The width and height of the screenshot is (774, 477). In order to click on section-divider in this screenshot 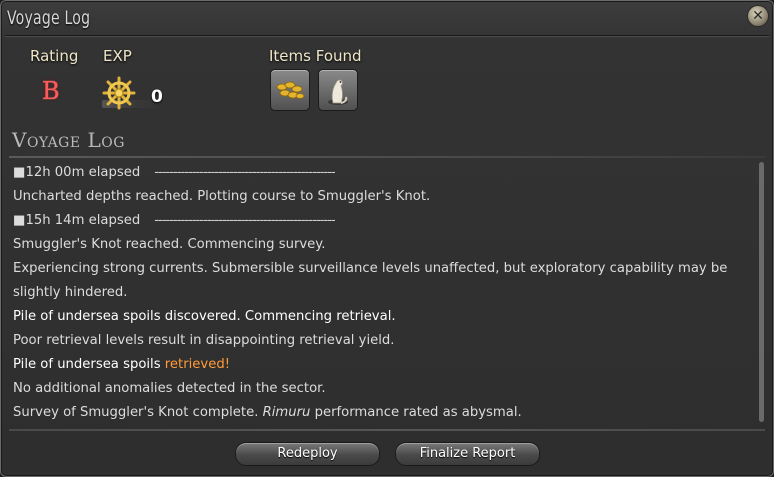, I will do `click(387, 157)`.